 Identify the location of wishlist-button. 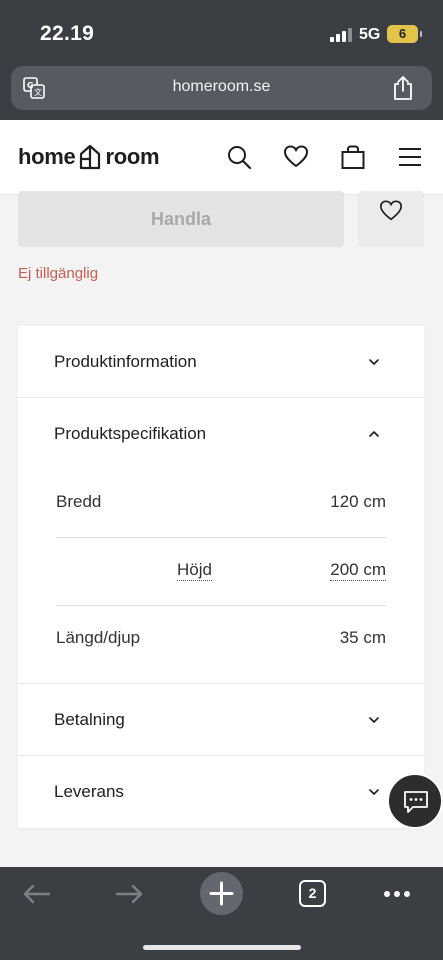
(391, 219).